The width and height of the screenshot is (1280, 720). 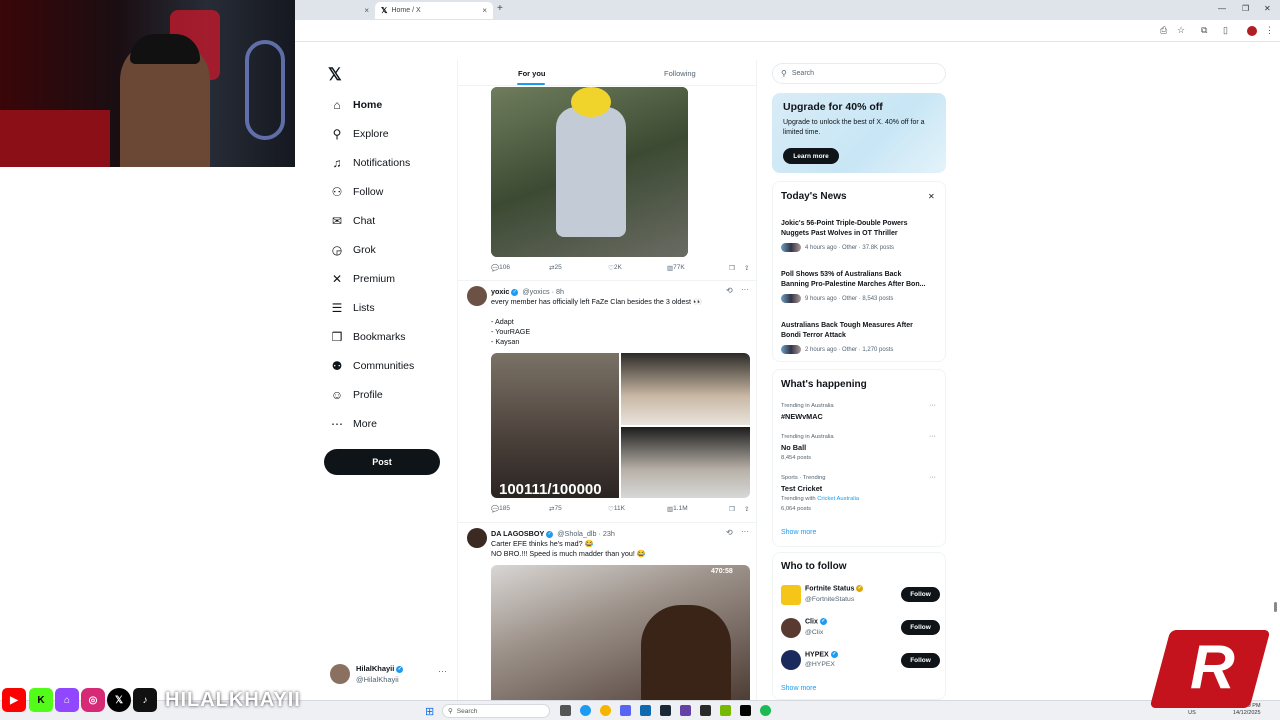 What do you see at coordinates (362, 279) in the screenshot?
I see `nav-item-premium: ✕ Premium` at bounding box center [362, 279].